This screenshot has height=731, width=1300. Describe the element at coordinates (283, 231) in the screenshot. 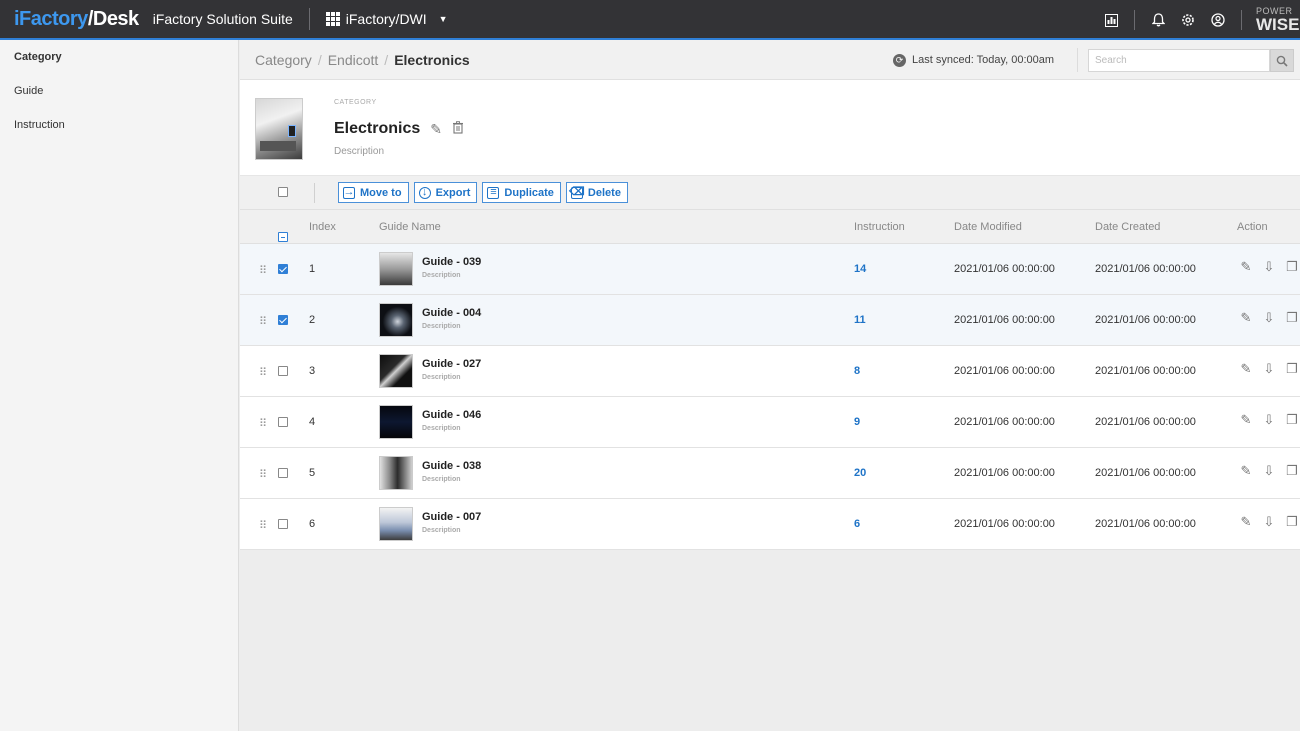

I see `header-checkbox` at that location.